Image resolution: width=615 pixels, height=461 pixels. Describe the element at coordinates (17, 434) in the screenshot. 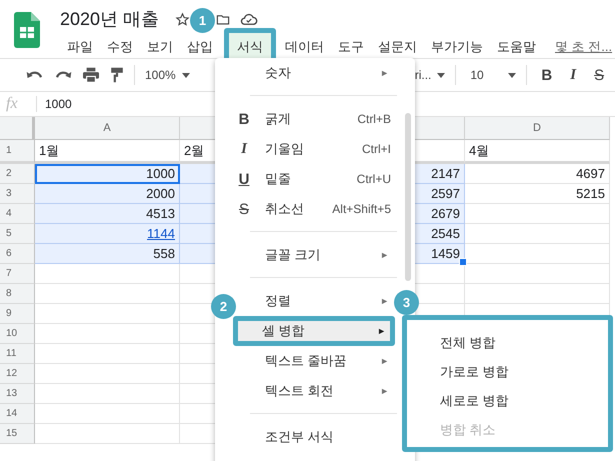

I see `row-number: 15` at that location.